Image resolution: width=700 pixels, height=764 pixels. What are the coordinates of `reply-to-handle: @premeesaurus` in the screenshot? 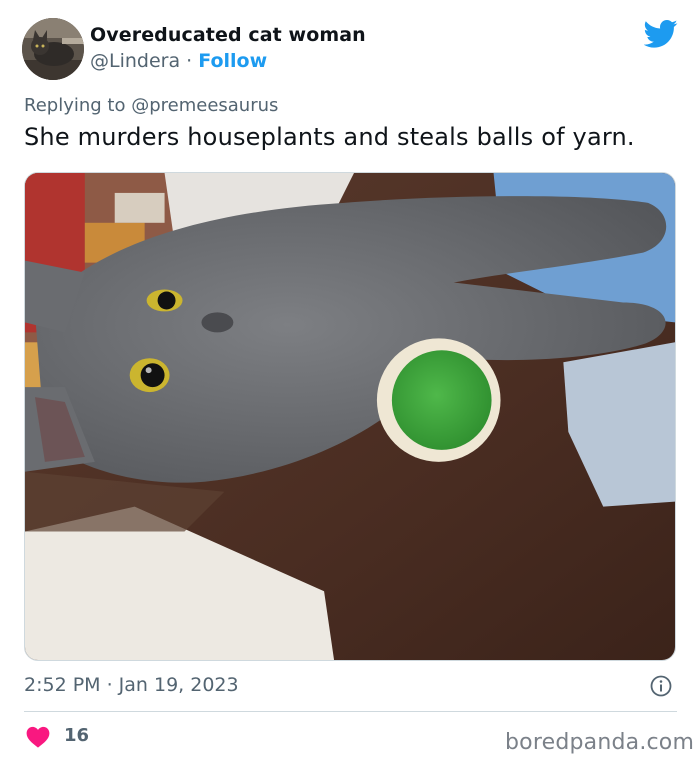 It's located at (204, 105).